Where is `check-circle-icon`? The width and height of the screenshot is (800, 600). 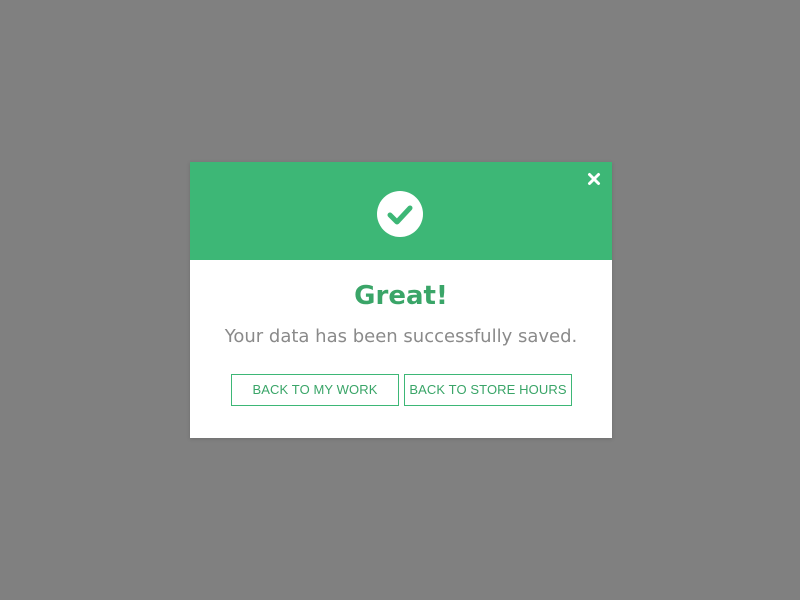
check-circle-icon is located at coordinates (400, 214).